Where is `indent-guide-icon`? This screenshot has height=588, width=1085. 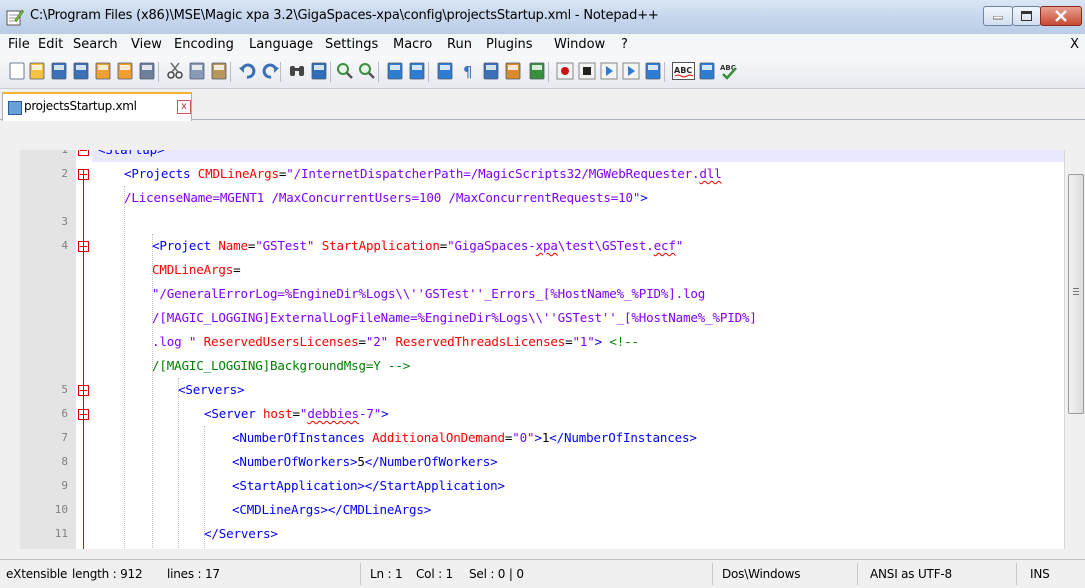 indent-guide-icon is located at coordinates (491, 71).